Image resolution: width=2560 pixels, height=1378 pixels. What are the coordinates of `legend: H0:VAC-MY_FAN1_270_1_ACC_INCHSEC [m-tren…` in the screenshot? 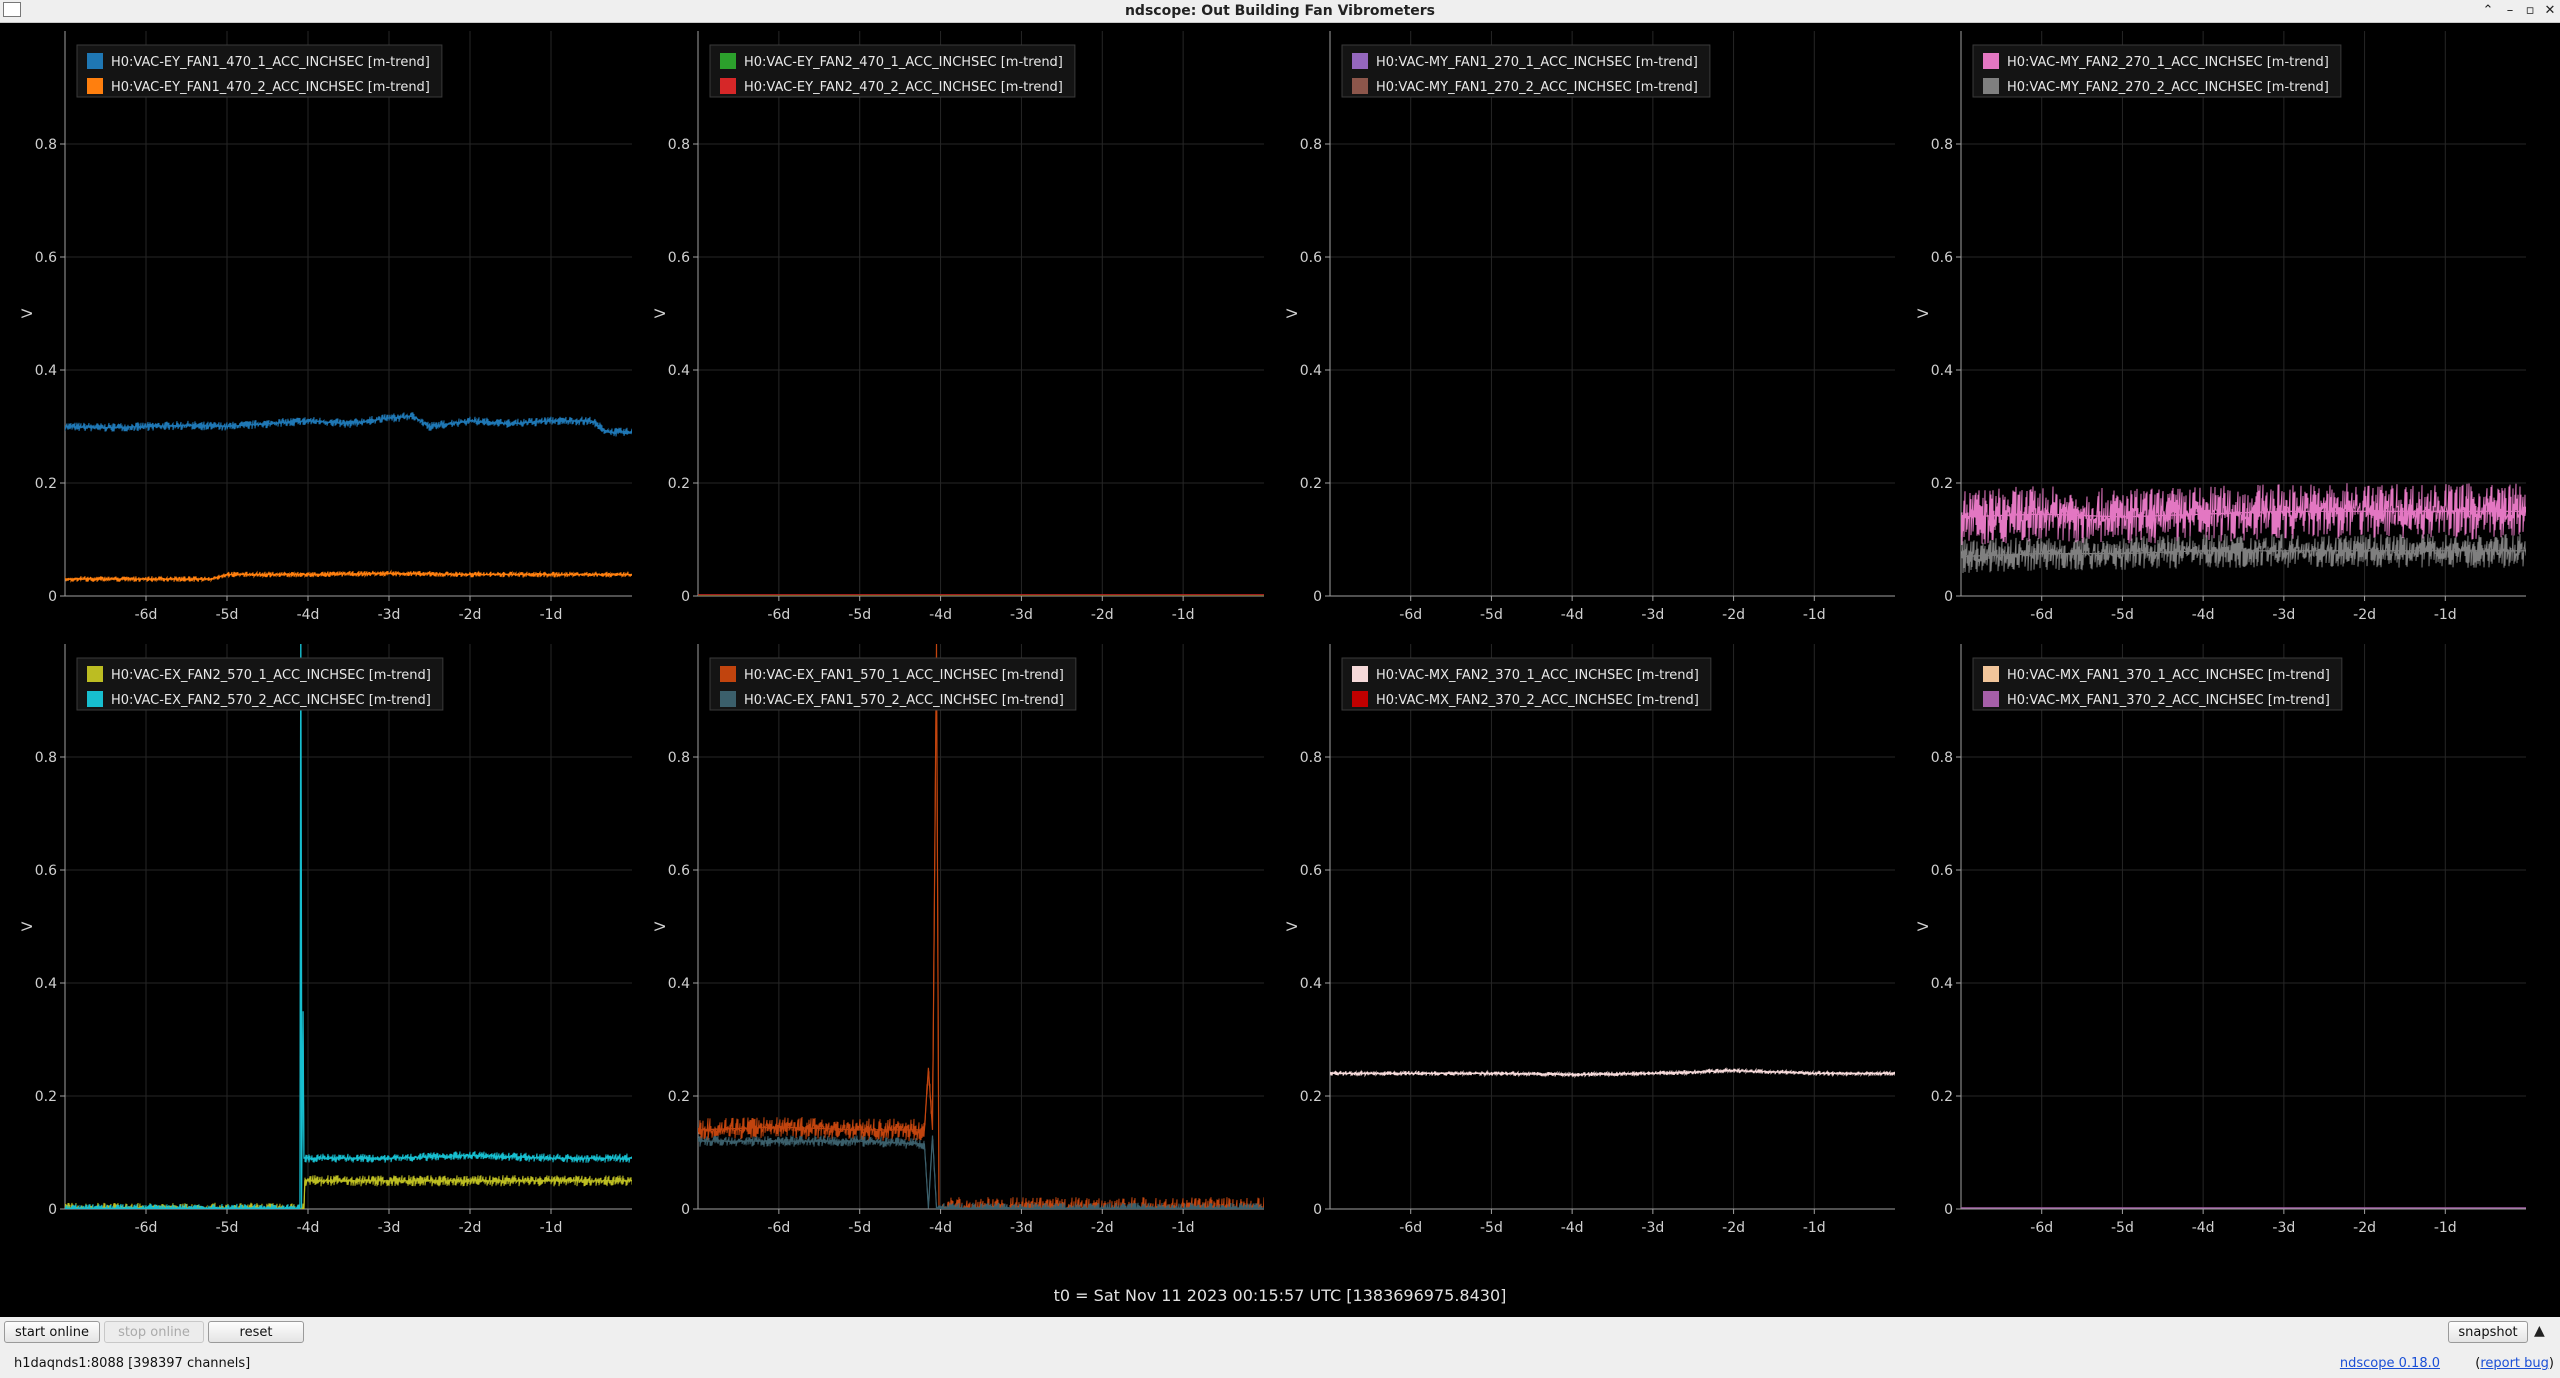 It's located at (1526, 71).